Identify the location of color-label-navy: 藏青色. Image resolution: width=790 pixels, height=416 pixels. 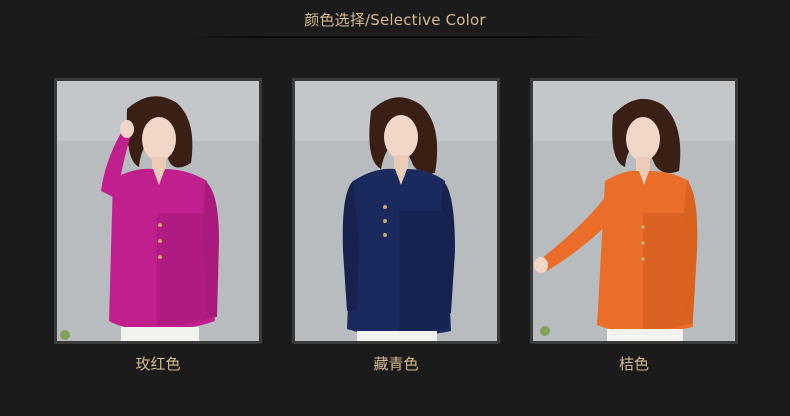
(396, 364).